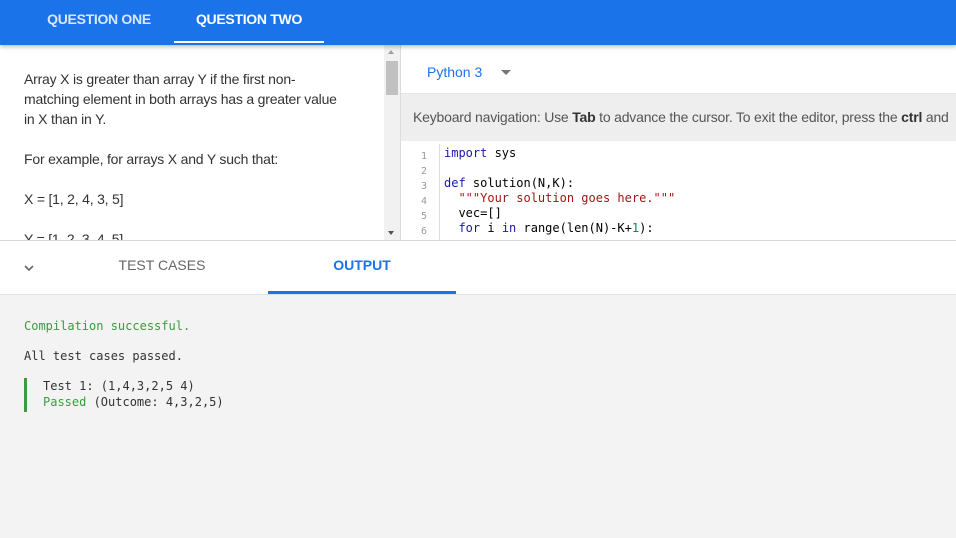 The width and height of the screenshot is (956, 538). I want to click on chevron-down-icon, so click(506, 72).